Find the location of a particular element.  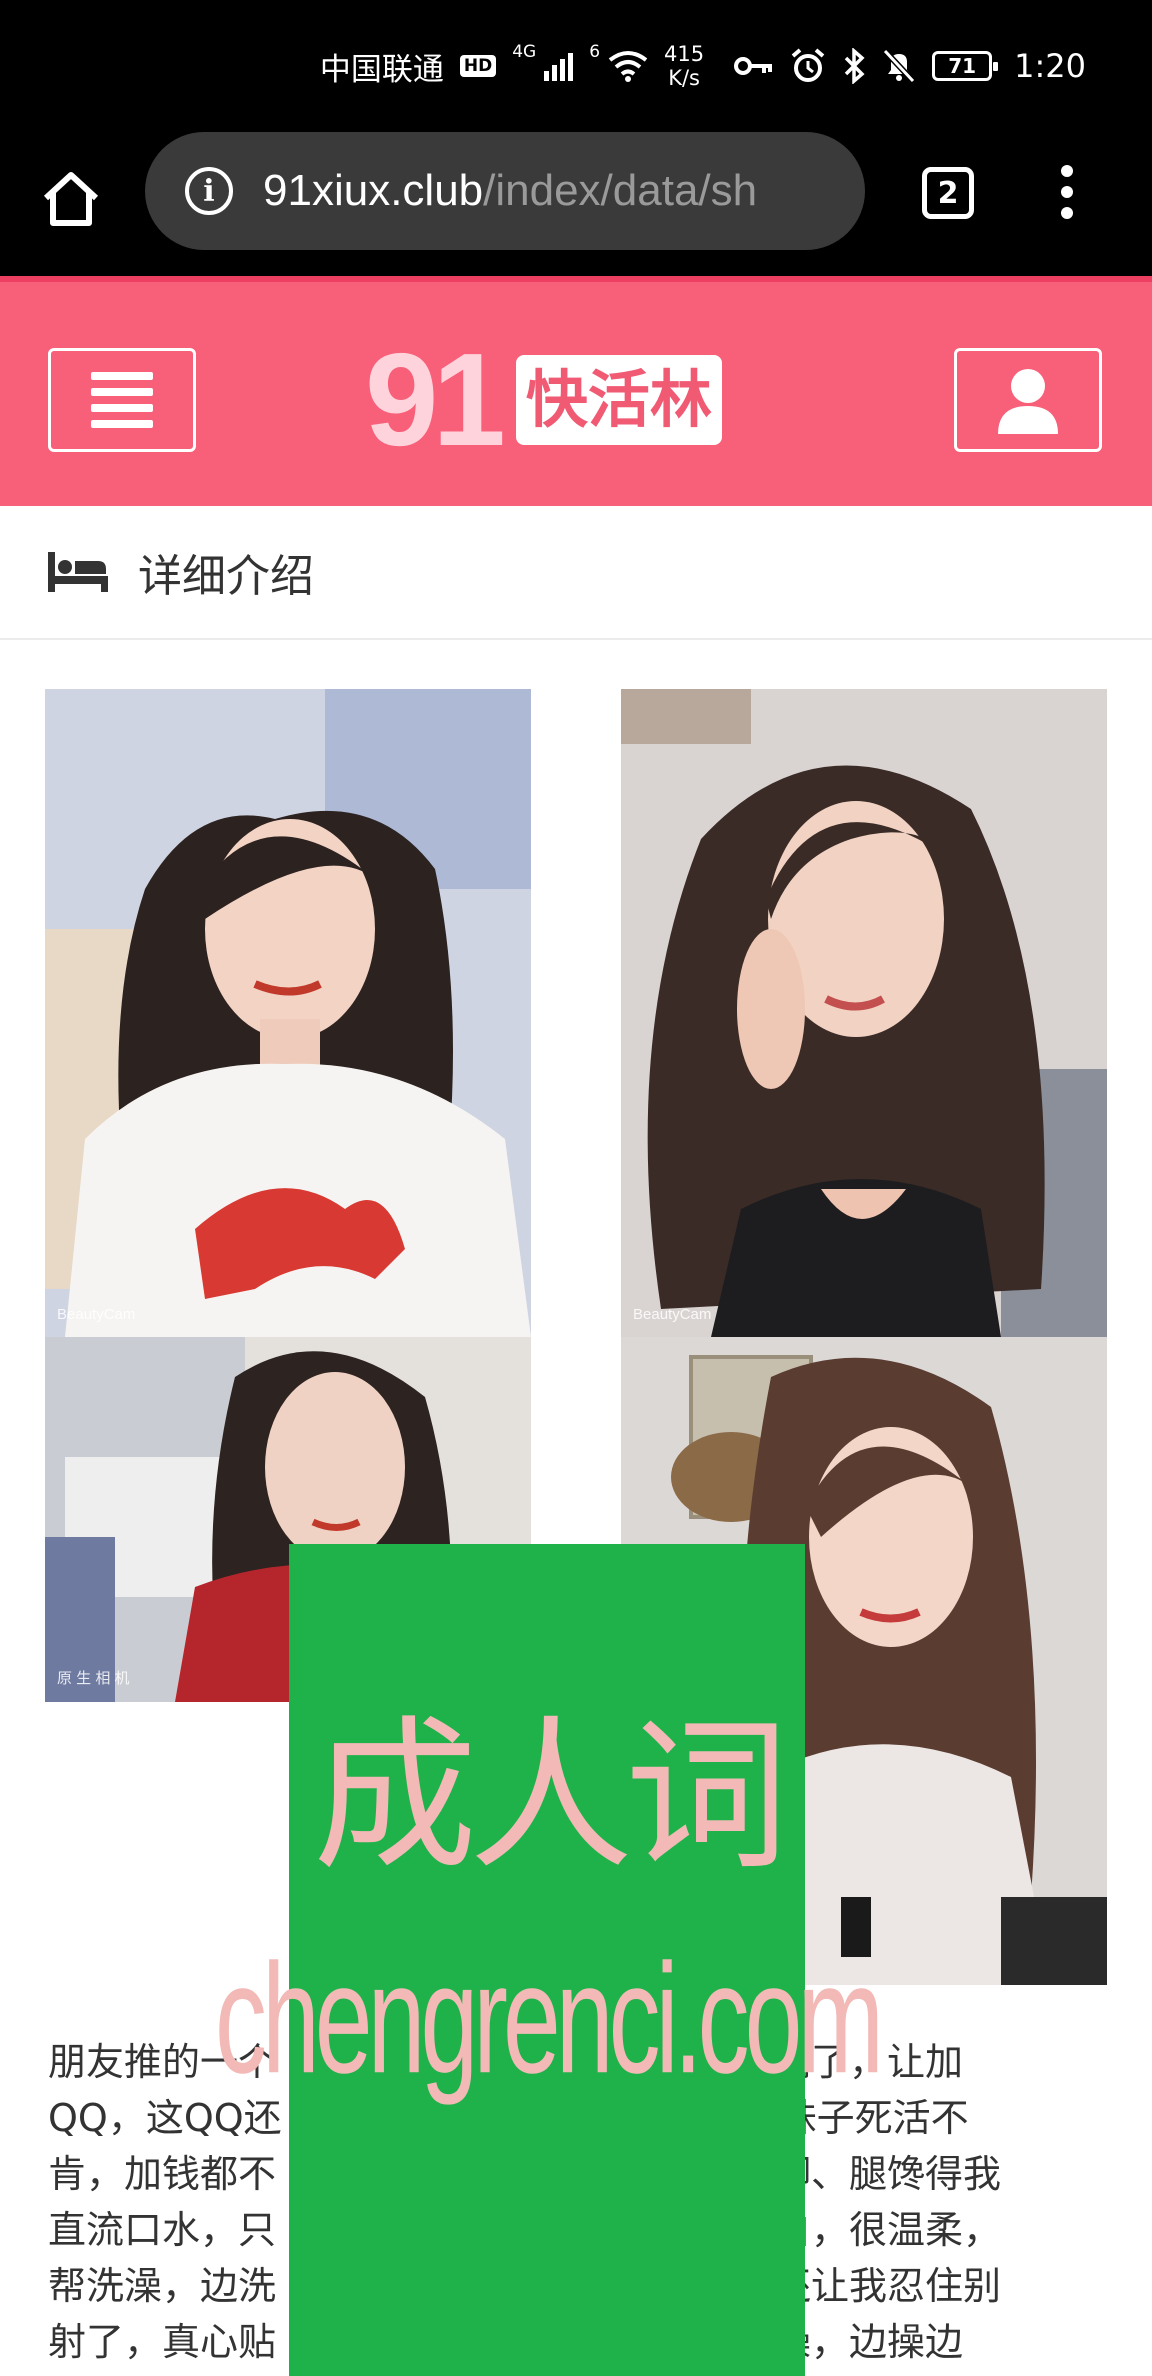

browser-toolbar: i 91xiux.club/index/data/sh 2 is located at coordinates (576, 204).